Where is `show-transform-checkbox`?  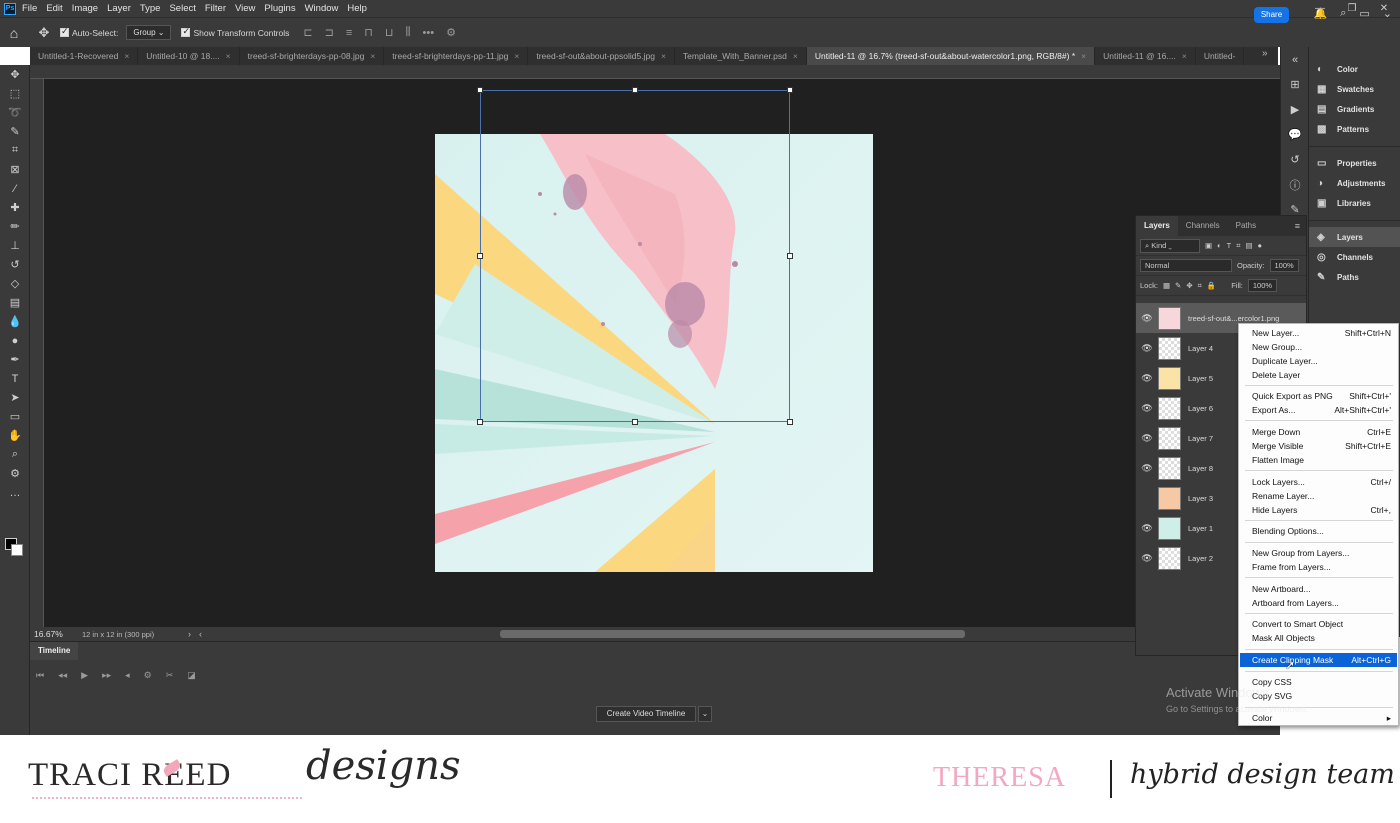
show-transform-checkbox is located at coordinates (186, 31).